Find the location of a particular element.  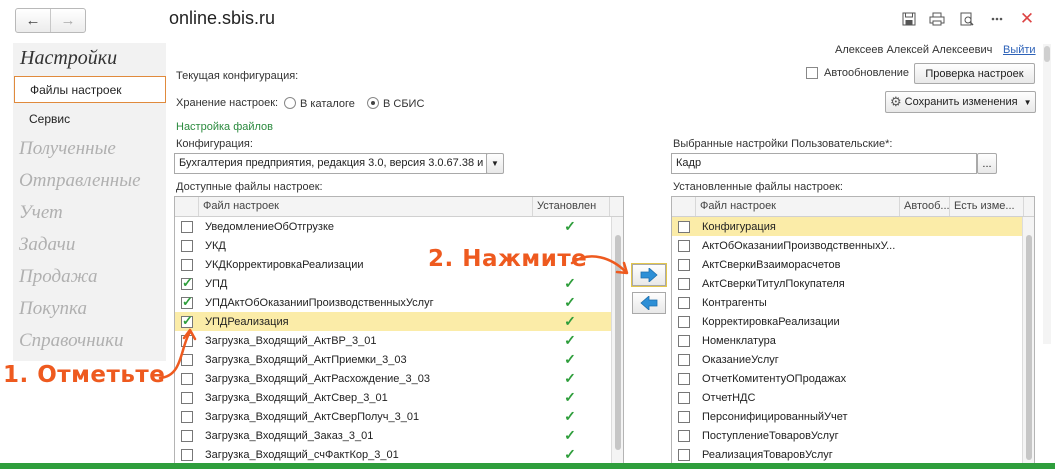

bottom-bar is located at coordinates (527, 466).